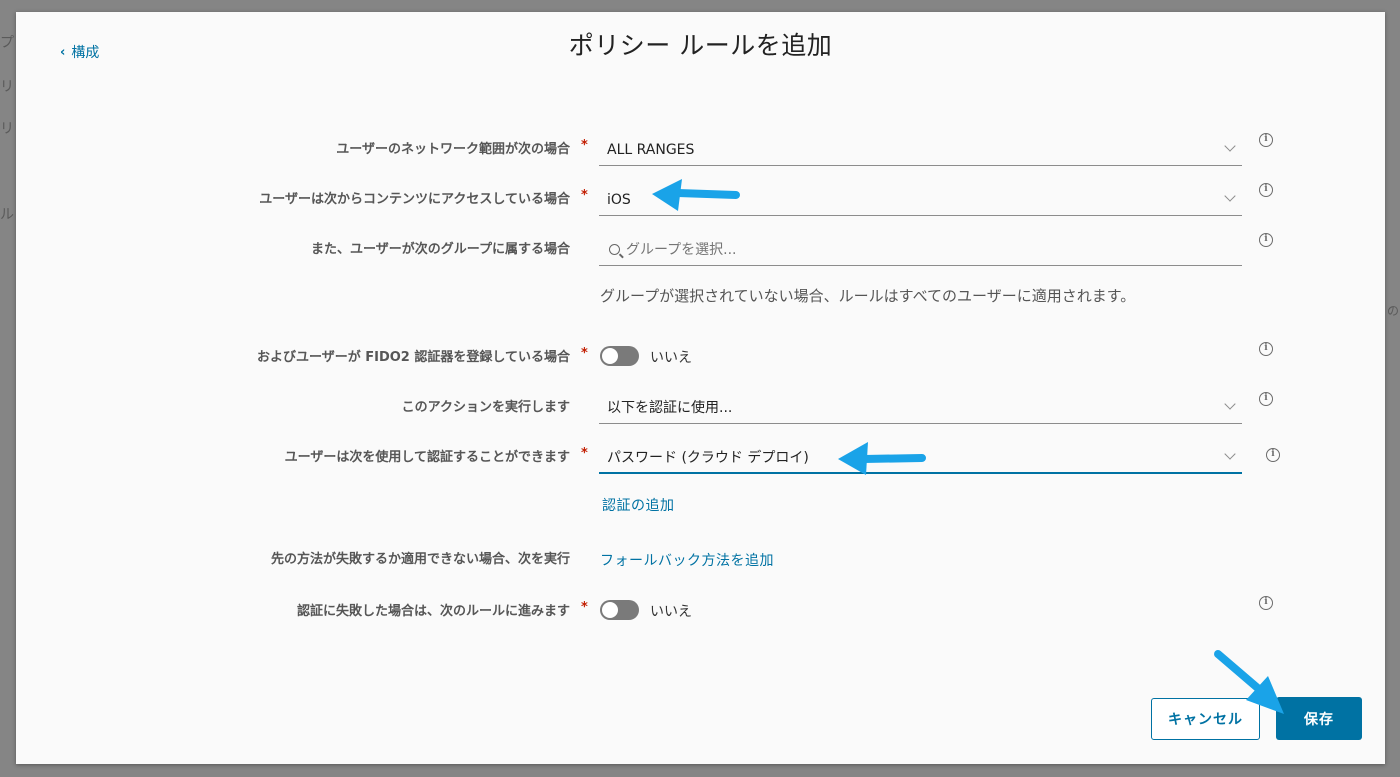  I want to click on network-range-value: ALL RANGES, so click(651, 150).